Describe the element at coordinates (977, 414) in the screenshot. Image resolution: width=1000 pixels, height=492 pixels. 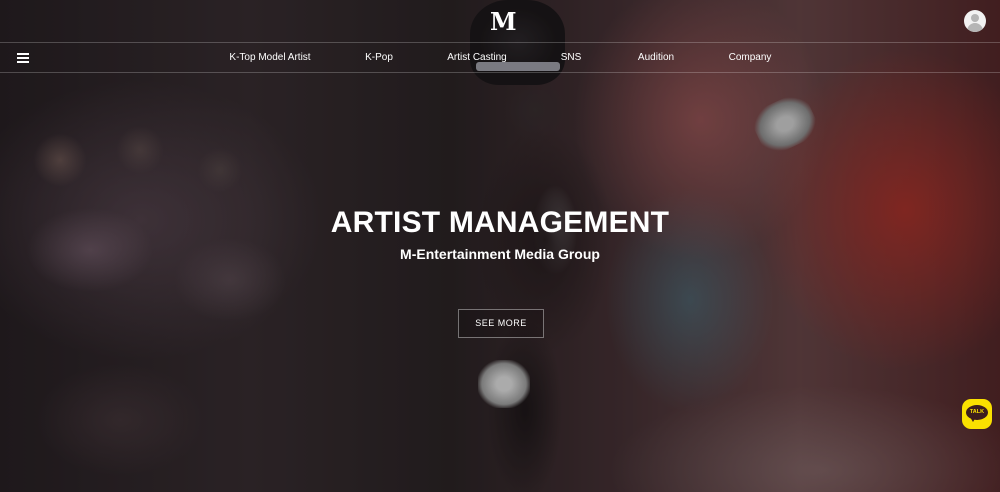
I see `kakao-talk-icon: TALK` at that location.